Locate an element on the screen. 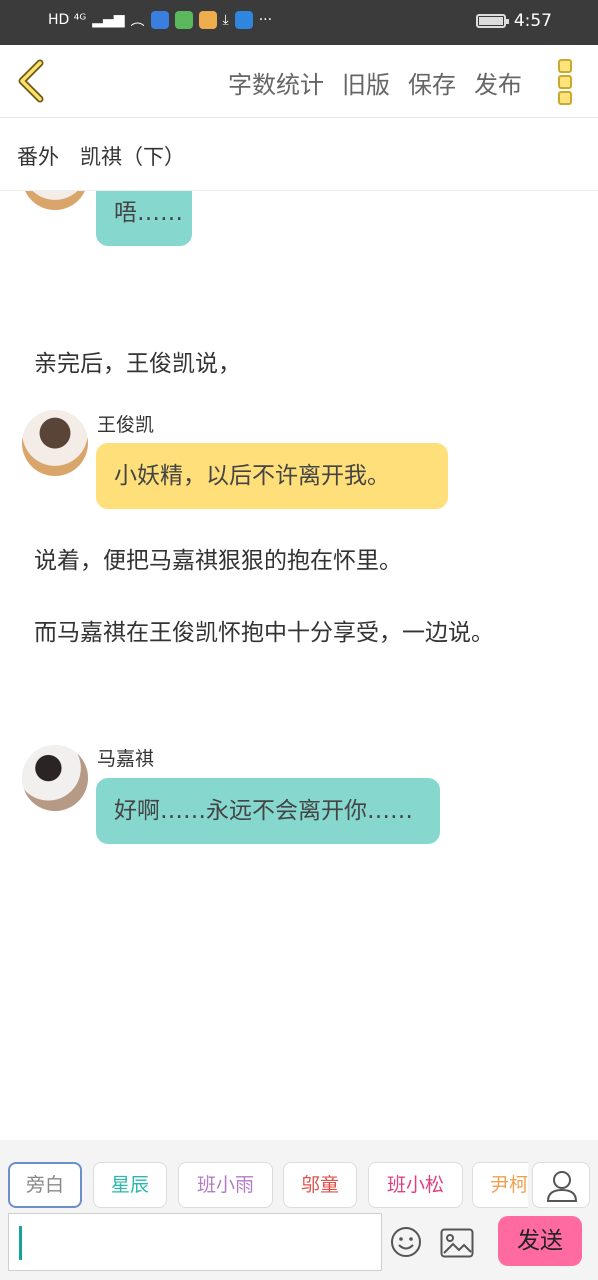 The width and height of the screenshot is (598, 1280). character-chip: 班小雨 is located at coordinates (225, 1185).